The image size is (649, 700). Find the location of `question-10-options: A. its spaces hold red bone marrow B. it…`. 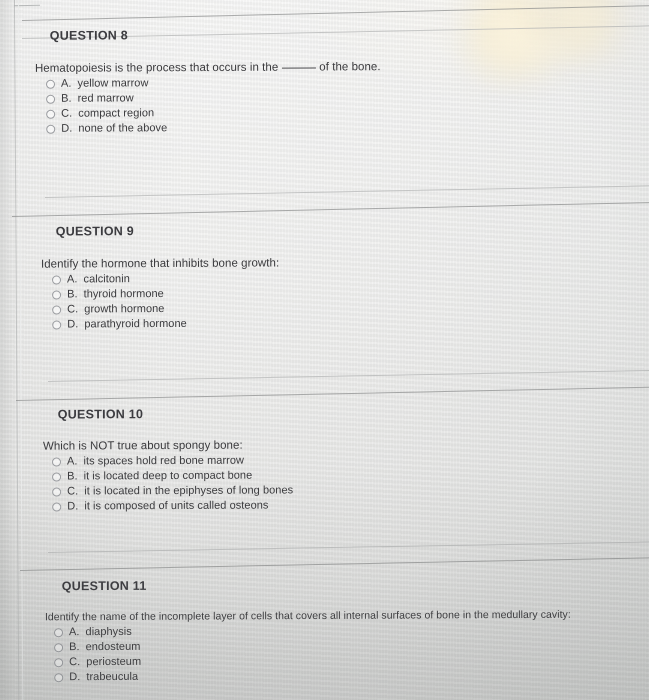

question-10-options: A. its spaces hold red bone marrow B. it… is located at coordinates (170, 483).